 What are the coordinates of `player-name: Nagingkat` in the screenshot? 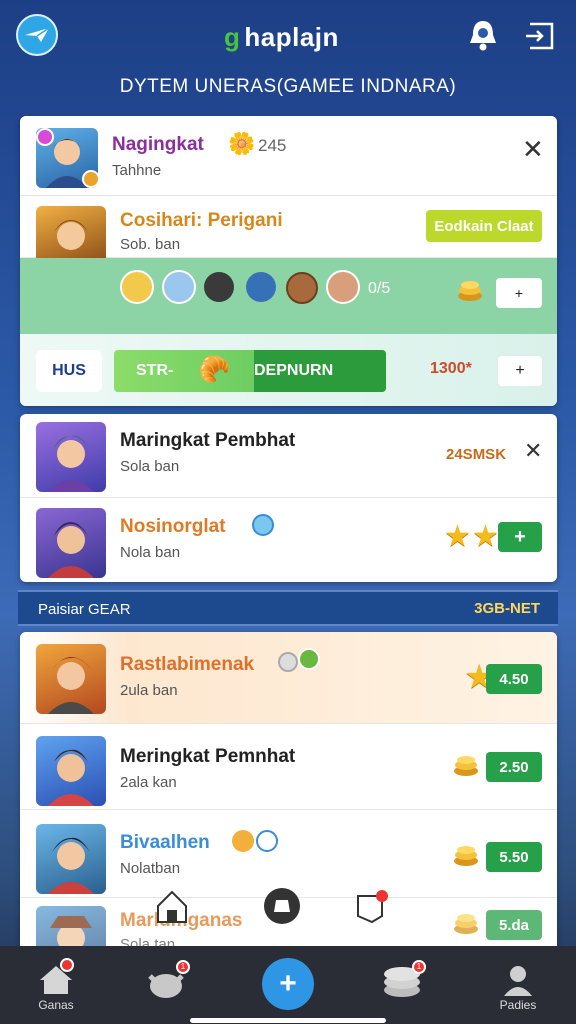 It's located at (158, 144).